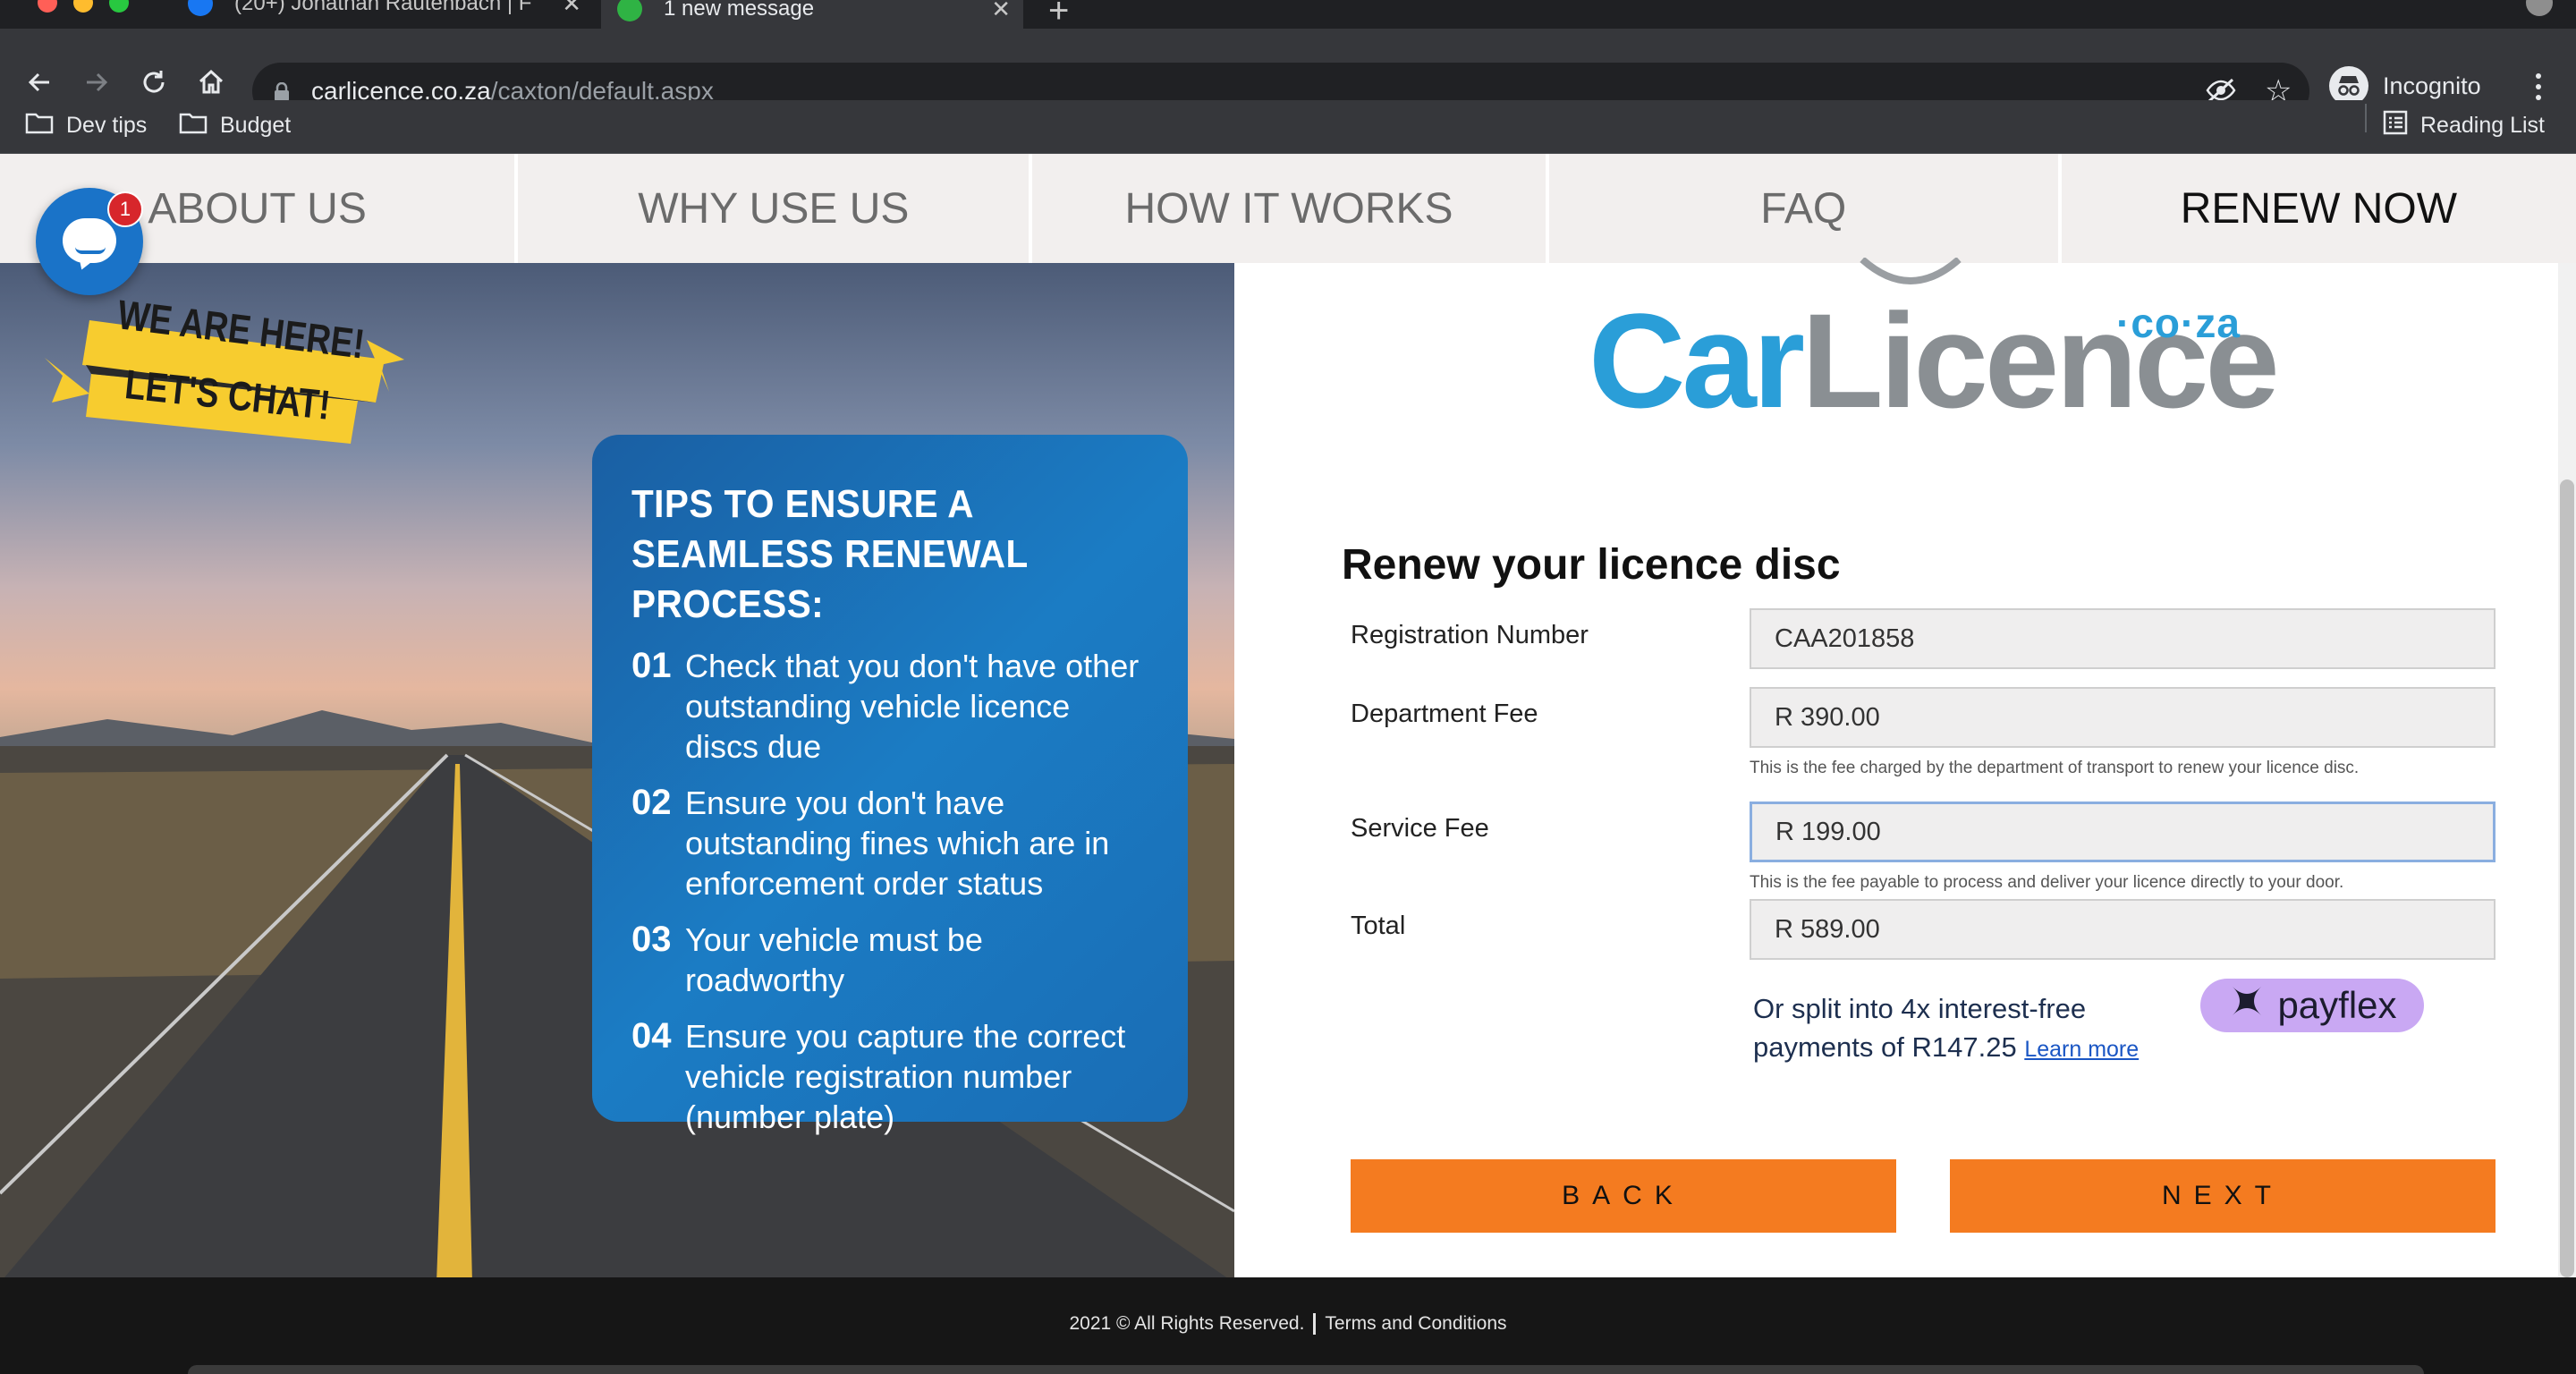  I want to click on registration-label: Registration Number, so click(1470, 635).